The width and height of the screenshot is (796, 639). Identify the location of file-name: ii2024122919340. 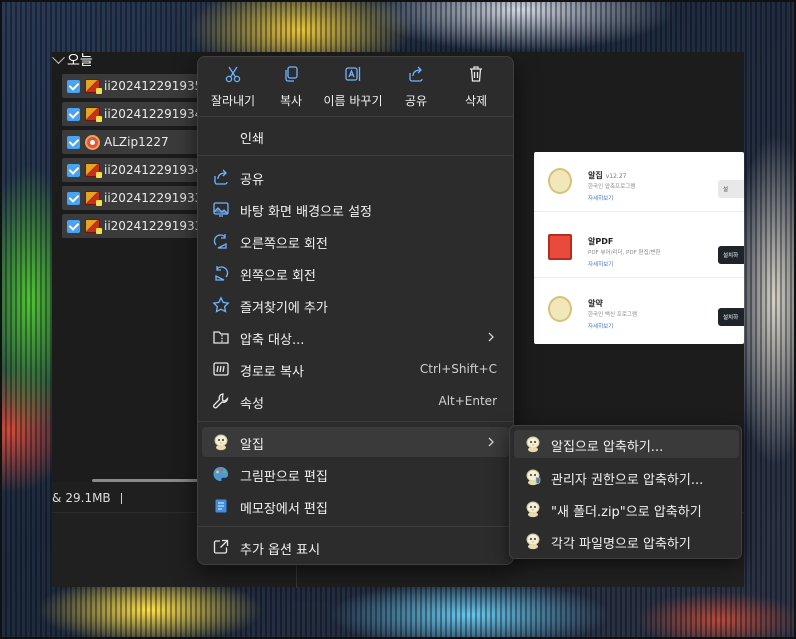
(157, 170).